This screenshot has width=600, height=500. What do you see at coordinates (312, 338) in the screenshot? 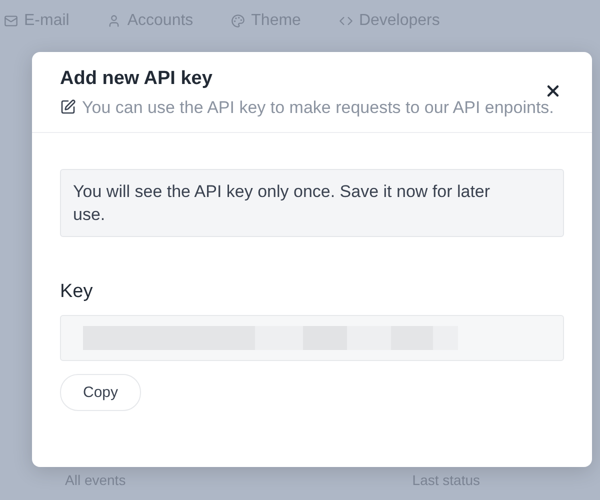
I see `key-field` at bounding box center [312, 338].